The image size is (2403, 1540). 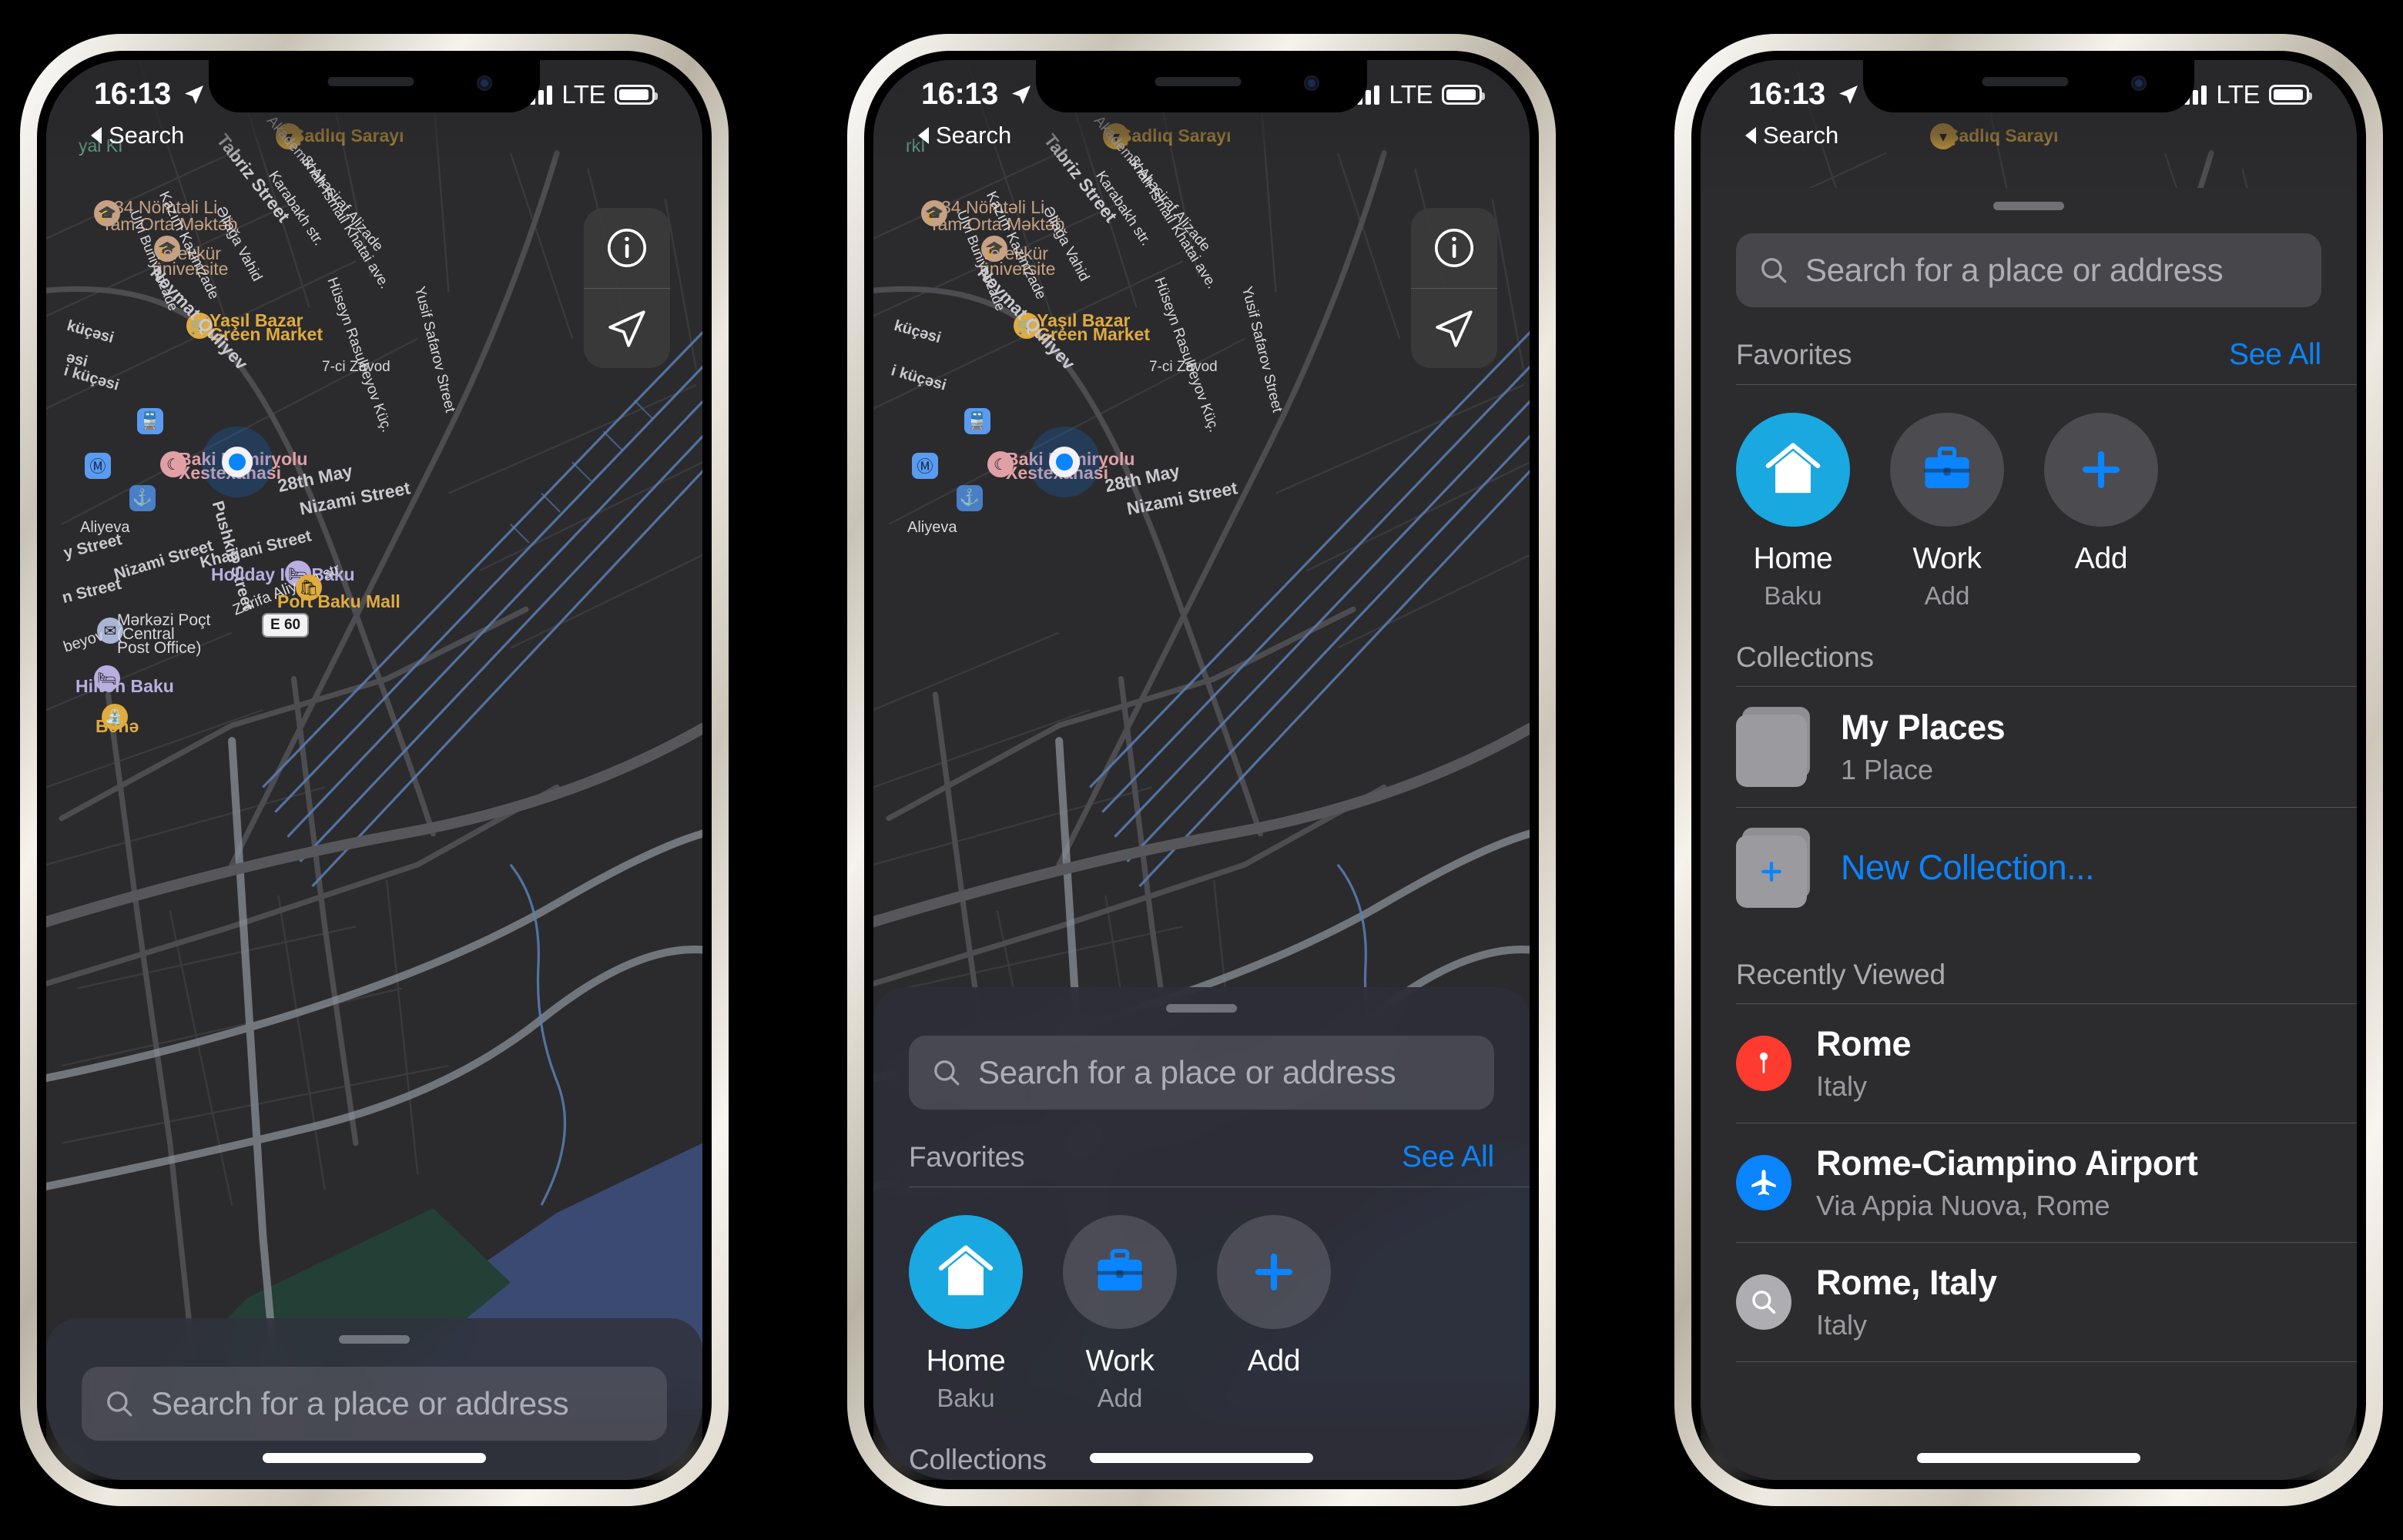 I want to click on search-placeholder: Search for a place or address, so click(x=2015, y=270).